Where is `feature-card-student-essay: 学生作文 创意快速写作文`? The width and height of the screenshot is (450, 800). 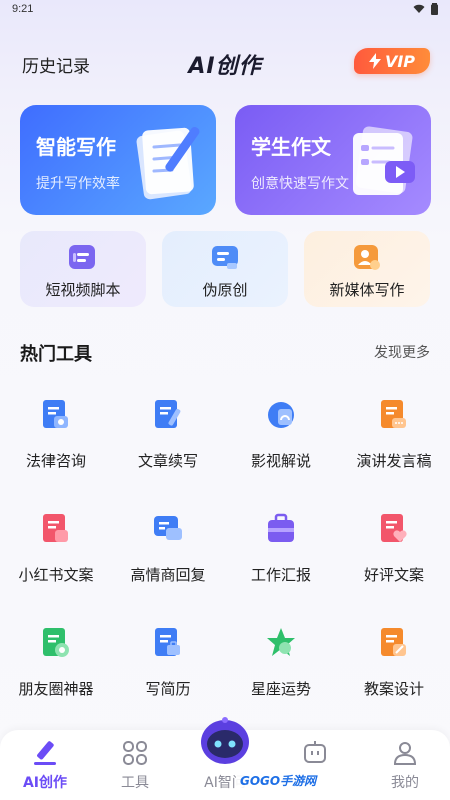
feature-card-student-essay: 学生作文 创意快速写作文 is located at coordinates (333, 160).